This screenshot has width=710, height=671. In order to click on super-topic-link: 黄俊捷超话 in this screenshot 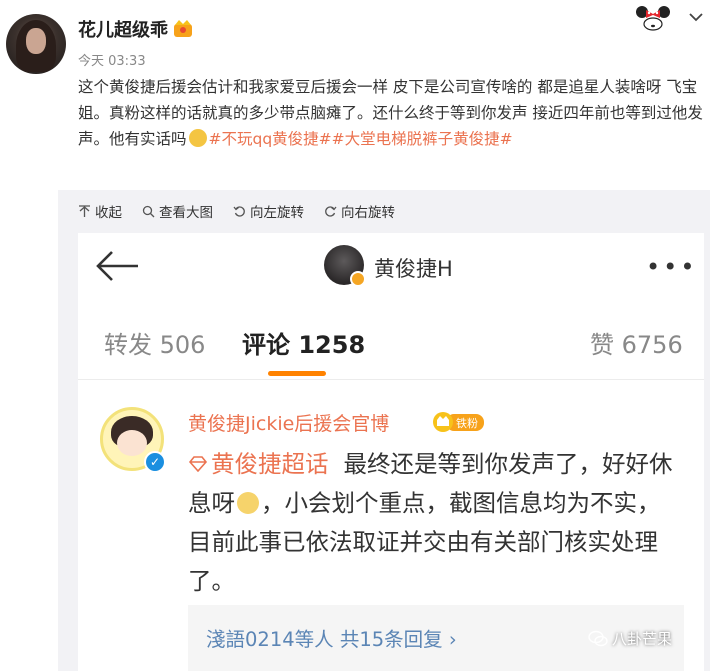, I will do `click(270, 464)`.